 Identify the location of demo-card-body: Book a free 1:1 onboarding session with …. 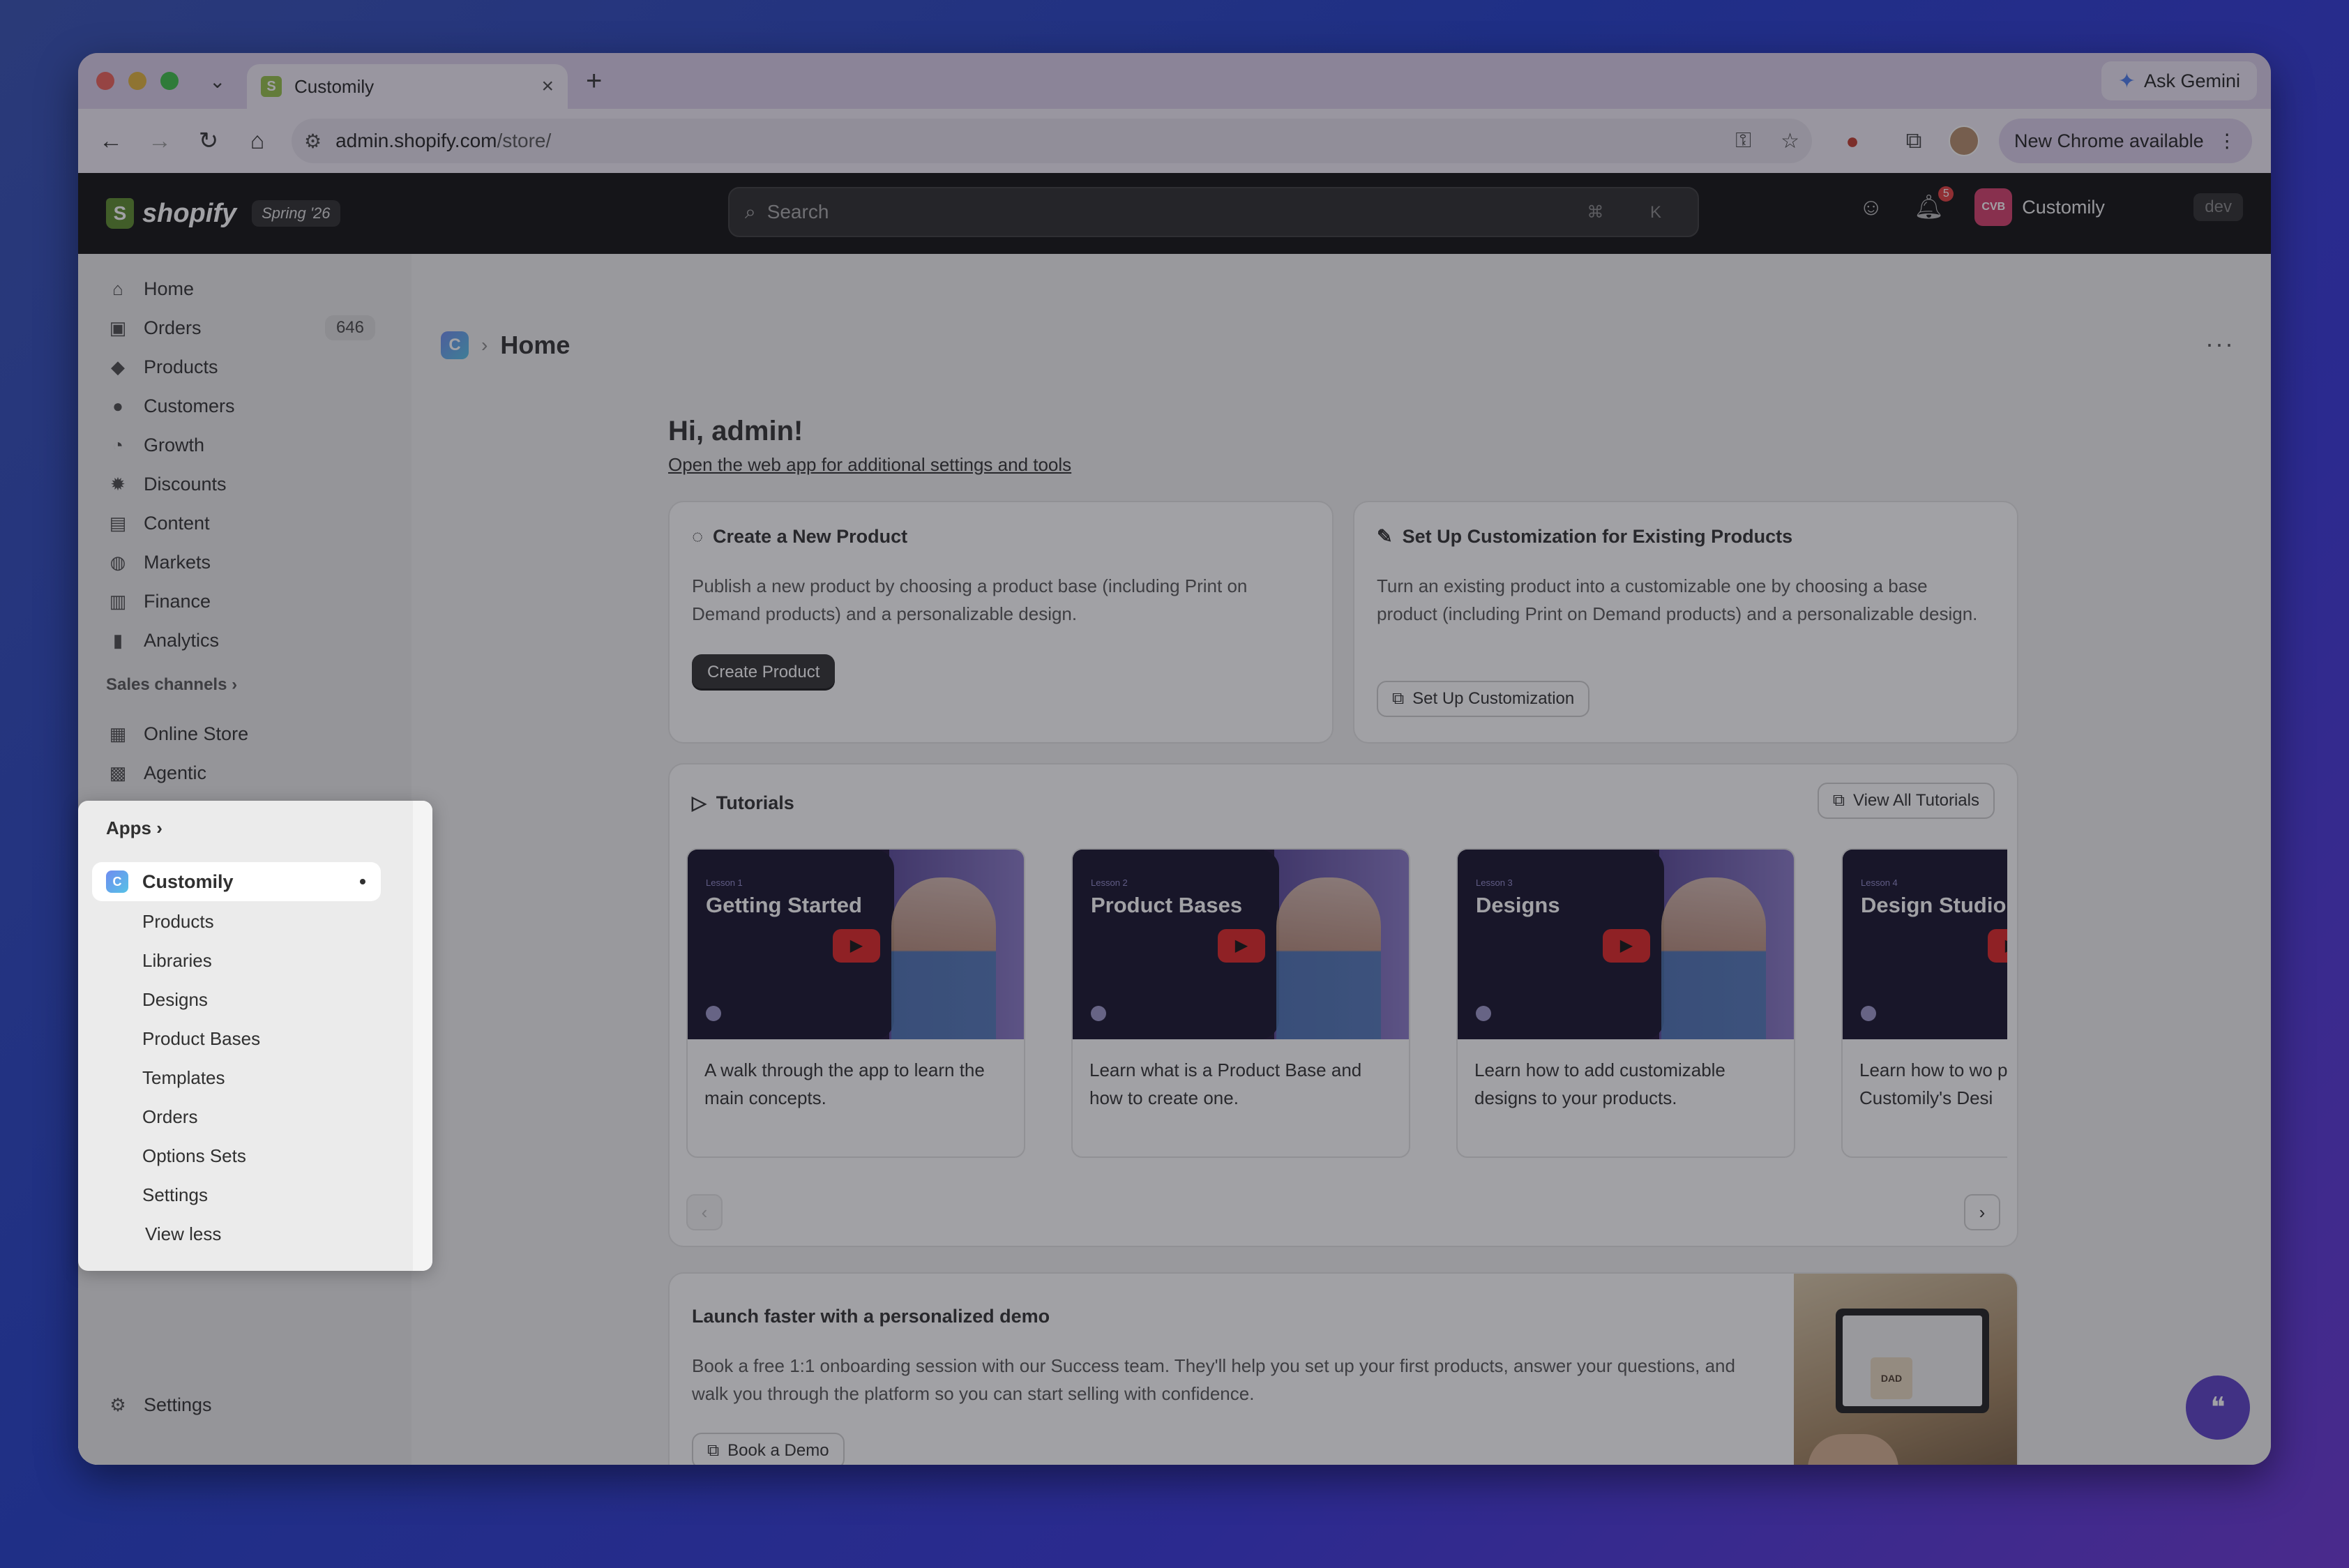
(1213, 1379).